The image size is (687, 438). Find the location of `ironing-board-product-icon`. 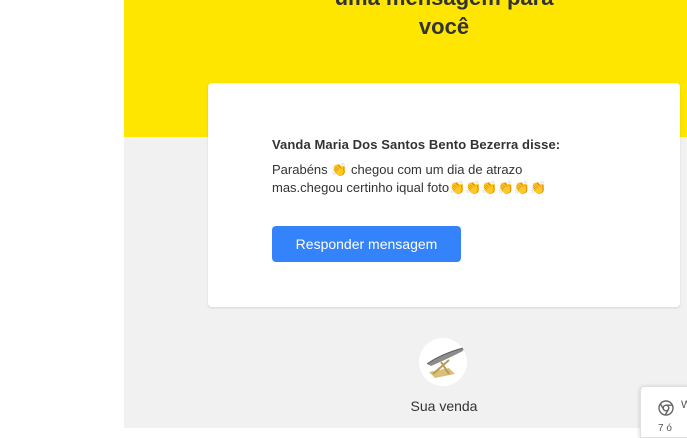

ironing-board-product-icon is located at coordinates (443, 362).